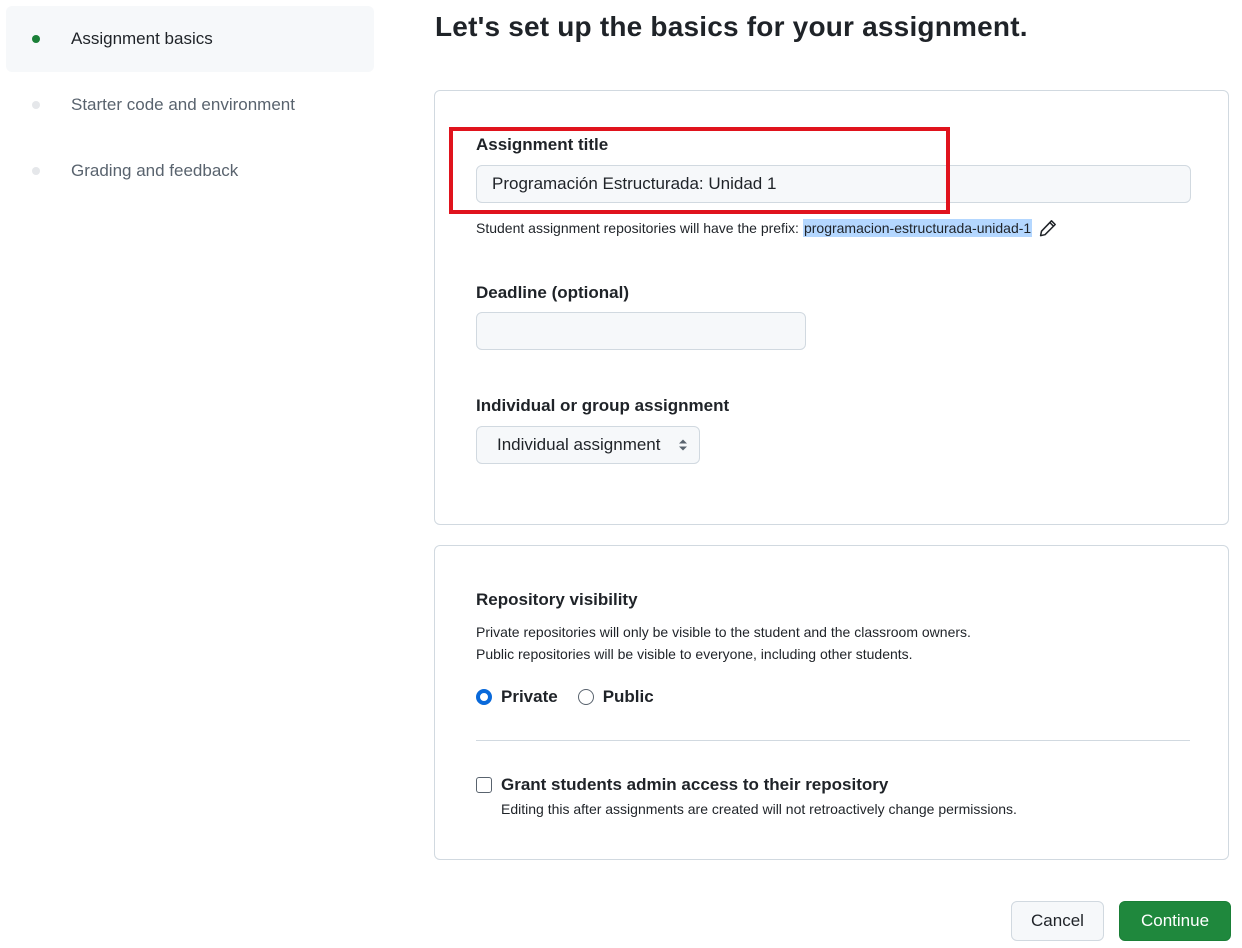  I want to click on assignment-title-label: Assignment title, so click(542, 144).